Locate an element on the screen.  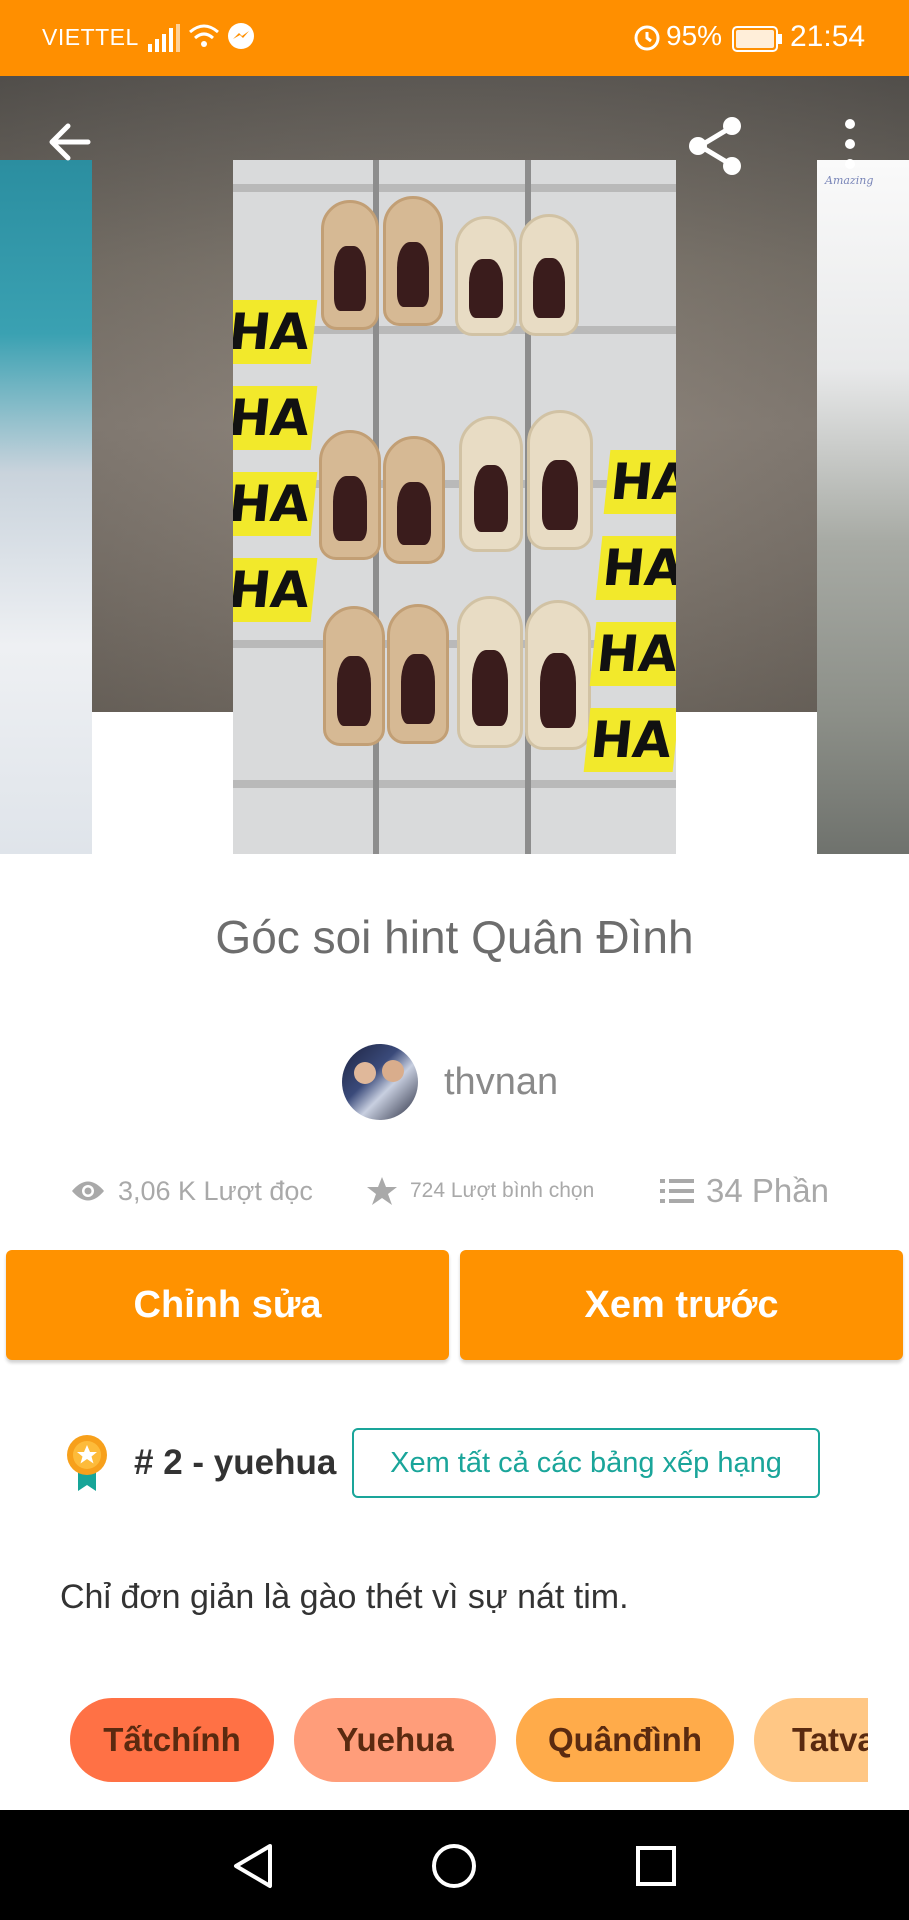
cover-signature: Amazing is located at coordinates (849, 180).